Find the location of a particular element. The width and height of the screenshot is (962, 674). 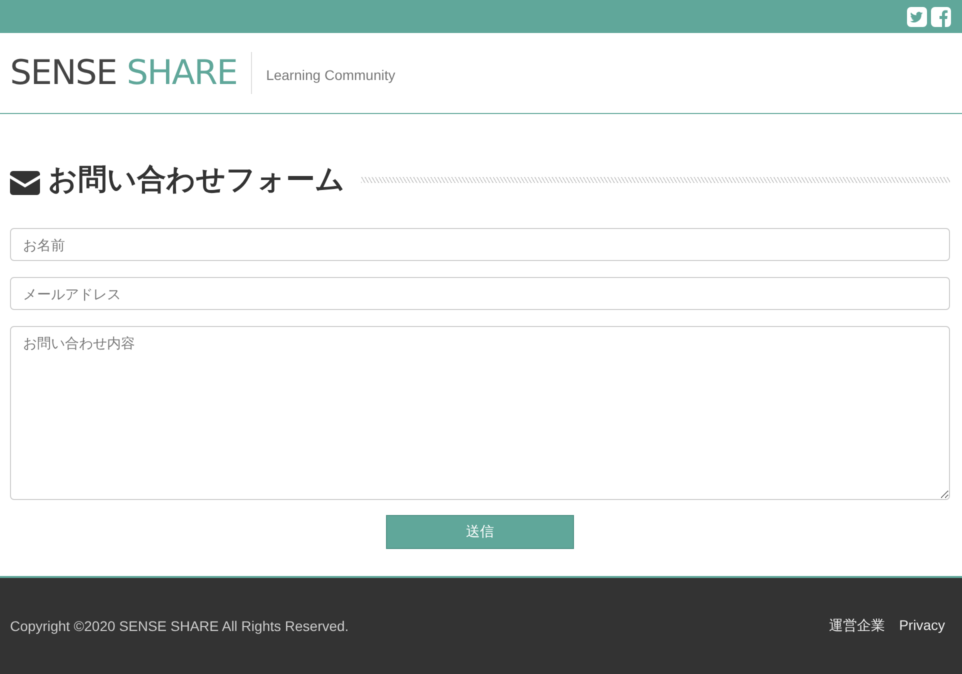

footer-link: Privacy is located at coordinates (922, 626).